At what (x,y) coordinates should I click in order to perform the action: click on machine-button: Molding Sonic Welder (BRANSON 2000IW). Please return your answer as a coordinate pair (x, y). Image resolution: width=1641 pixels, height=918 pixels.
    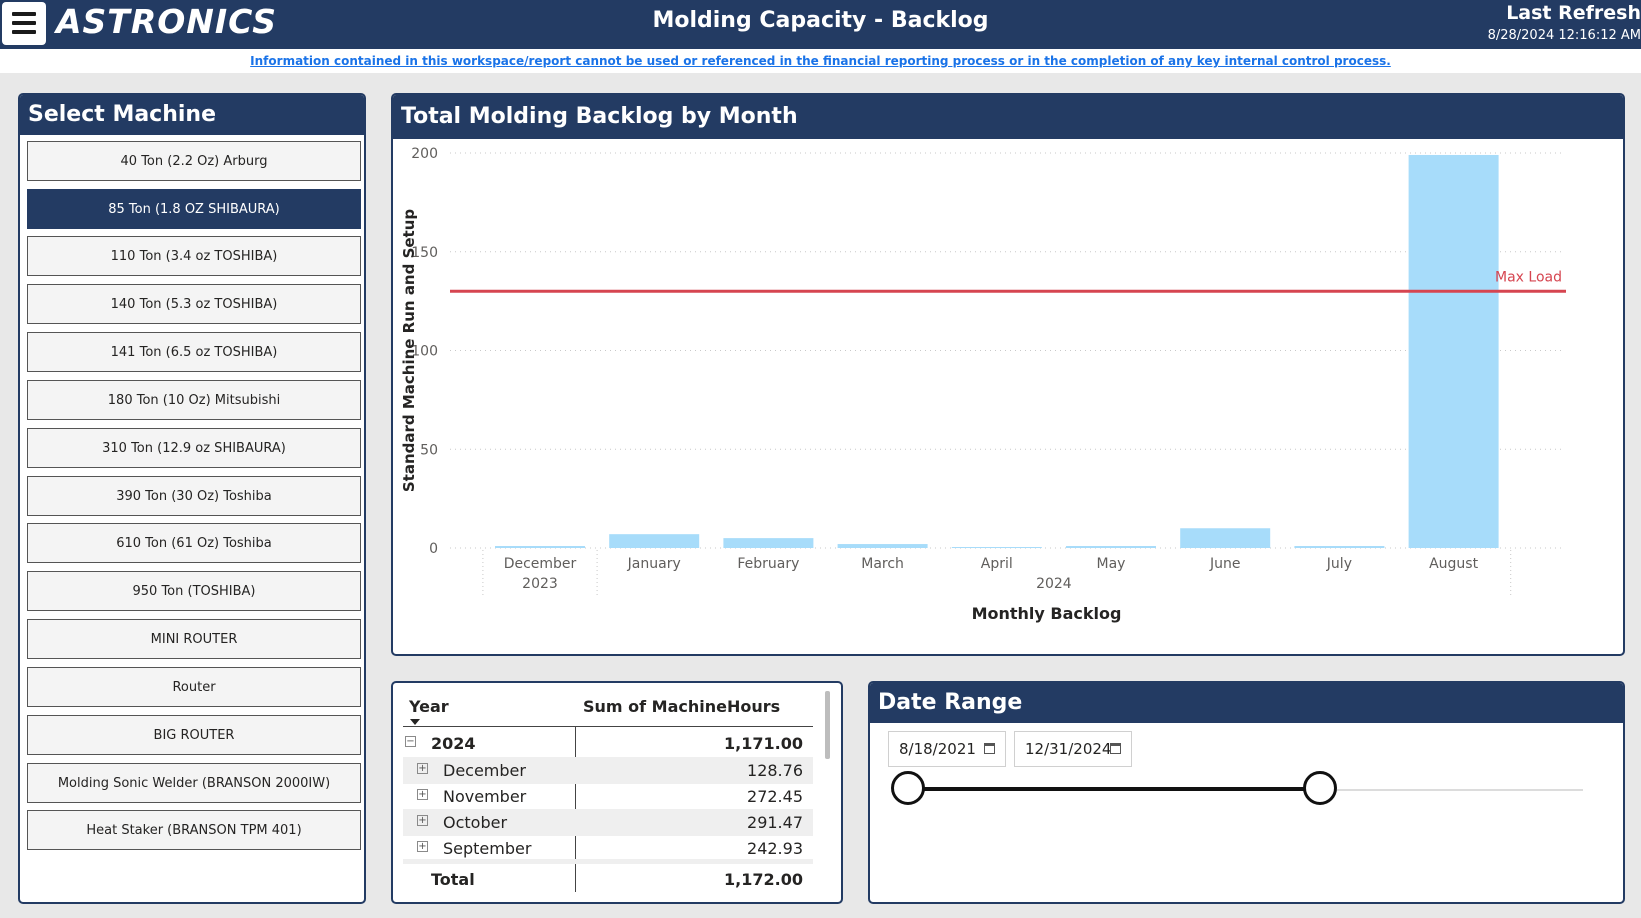
    Looking at the image, I should click on (194, 783).